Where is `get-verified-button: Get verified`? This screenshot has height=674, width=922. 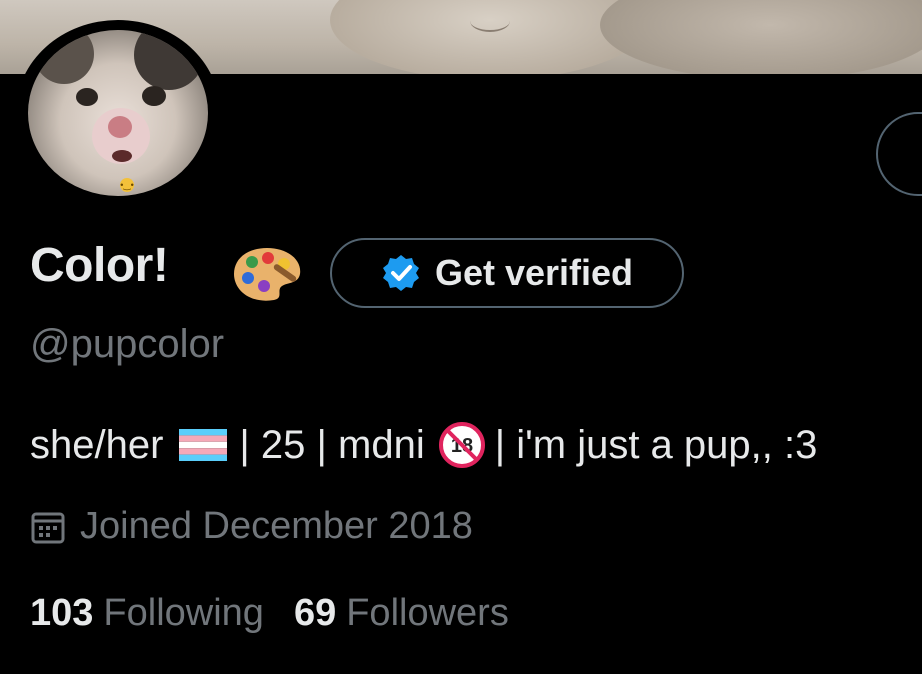
get-verified-button: Get verified is located at coordinates (507, 273).